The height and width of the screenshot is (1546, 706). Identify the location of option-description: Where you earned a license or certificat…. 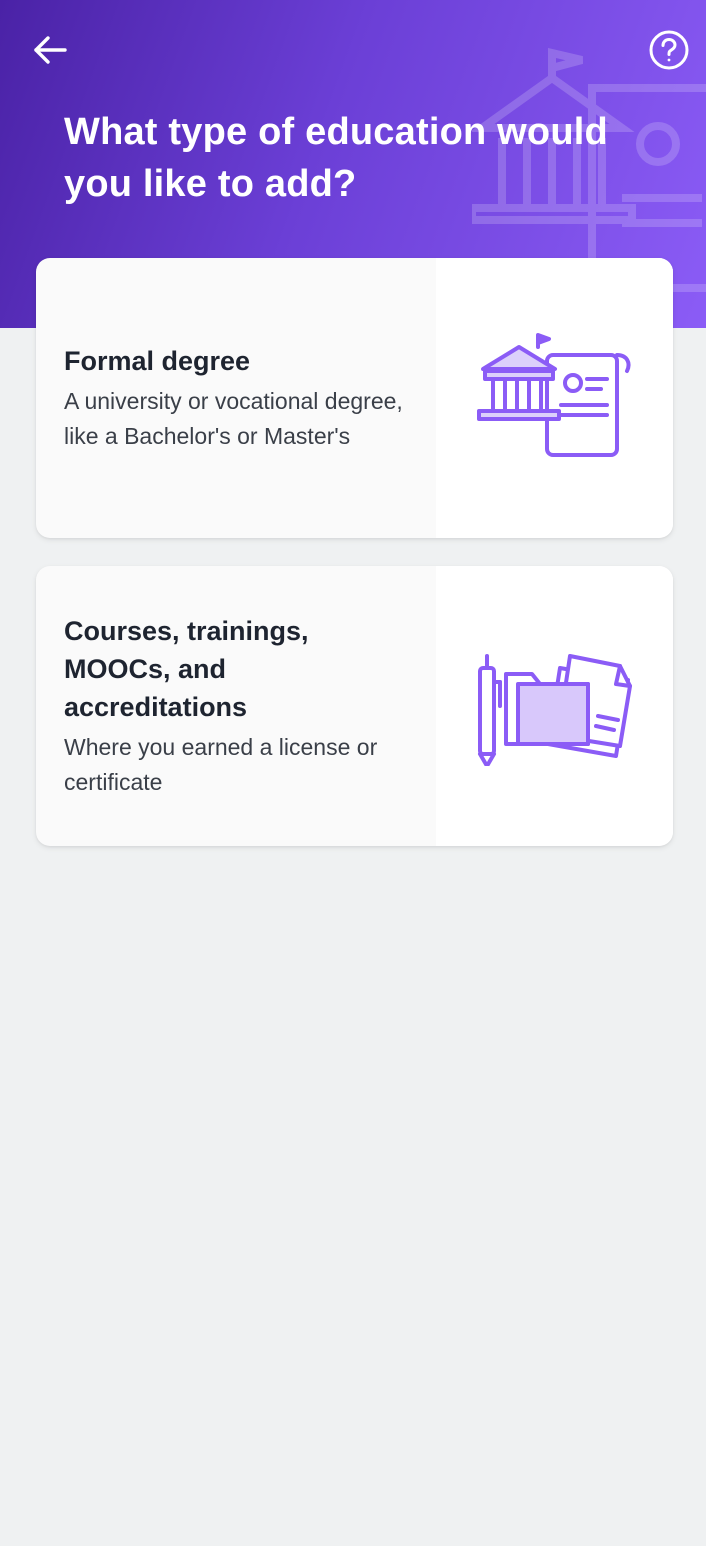
(221, 764).